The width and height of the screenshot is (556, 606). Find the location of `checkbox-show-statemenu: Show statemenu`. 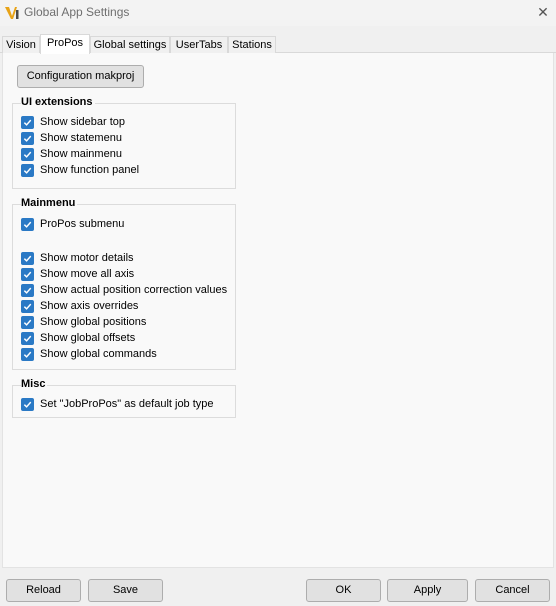

checkbox-show-statemenu: Show statemenu is located at coordinates (71, 138).